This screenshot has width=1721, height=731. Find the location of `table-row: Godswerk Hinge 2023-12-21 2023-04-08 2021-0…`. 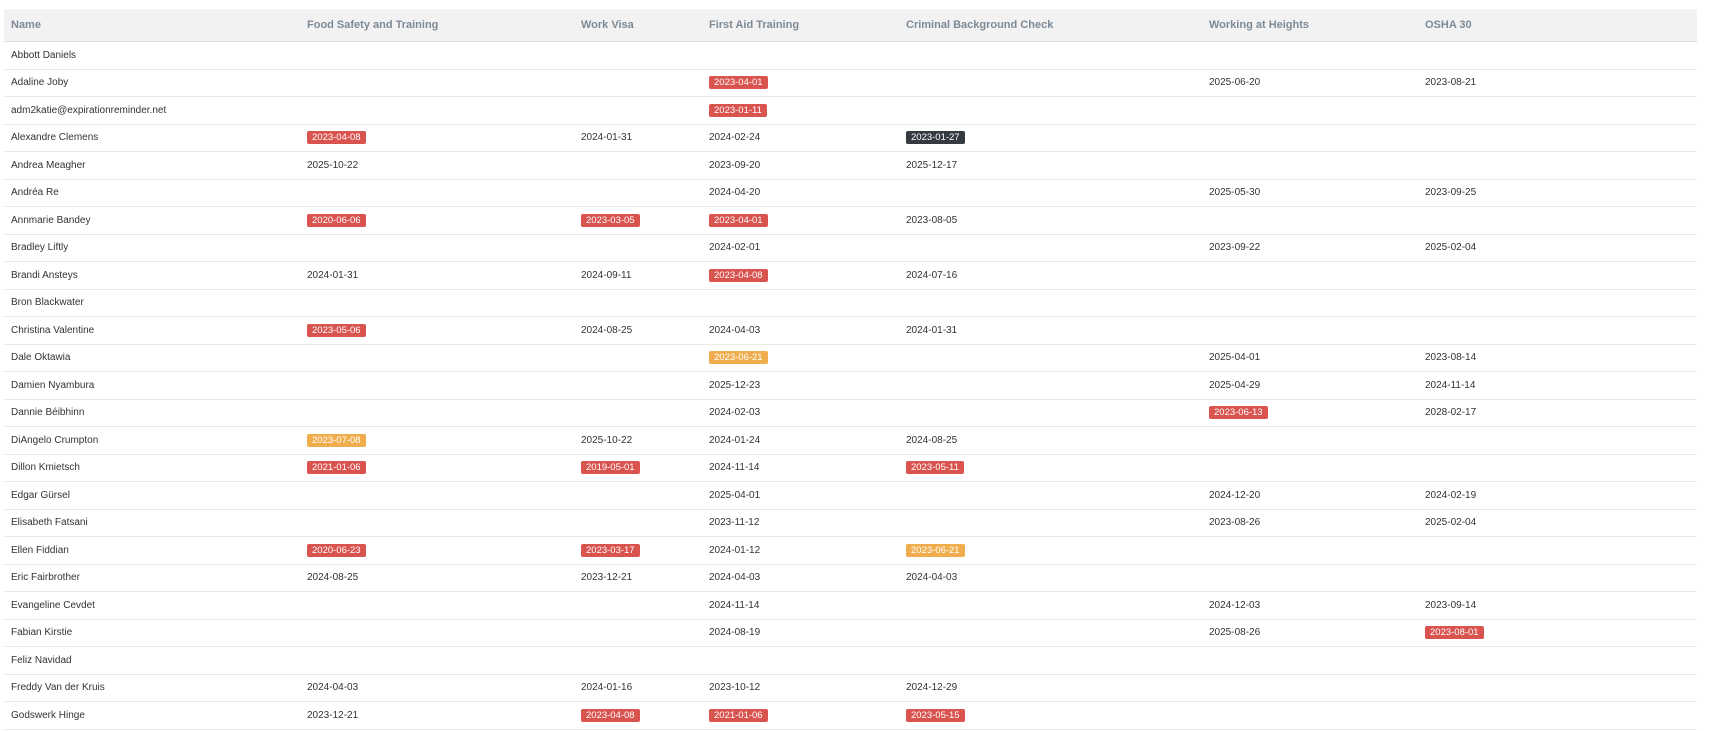

table-row: Godswerk Hinge 2023-12-21 2023-04-08 2021-0… is located at coordinates (850, 715).